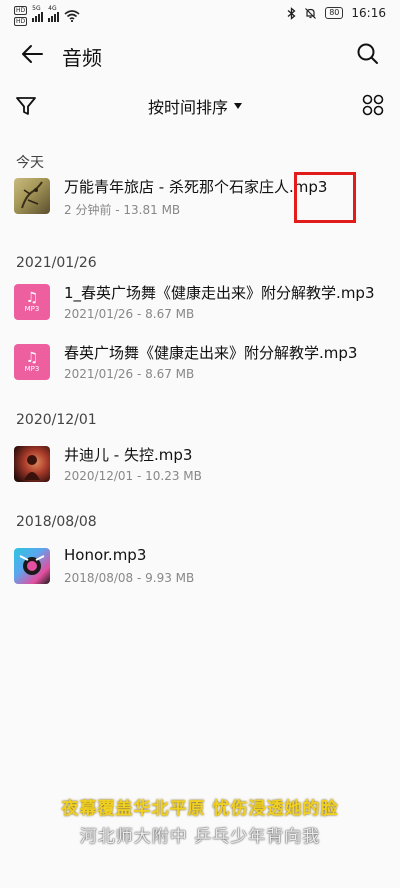  Describe the element at coordinates (52, 8) in the screenshot. I see `network-2-label: 4G` at that location.